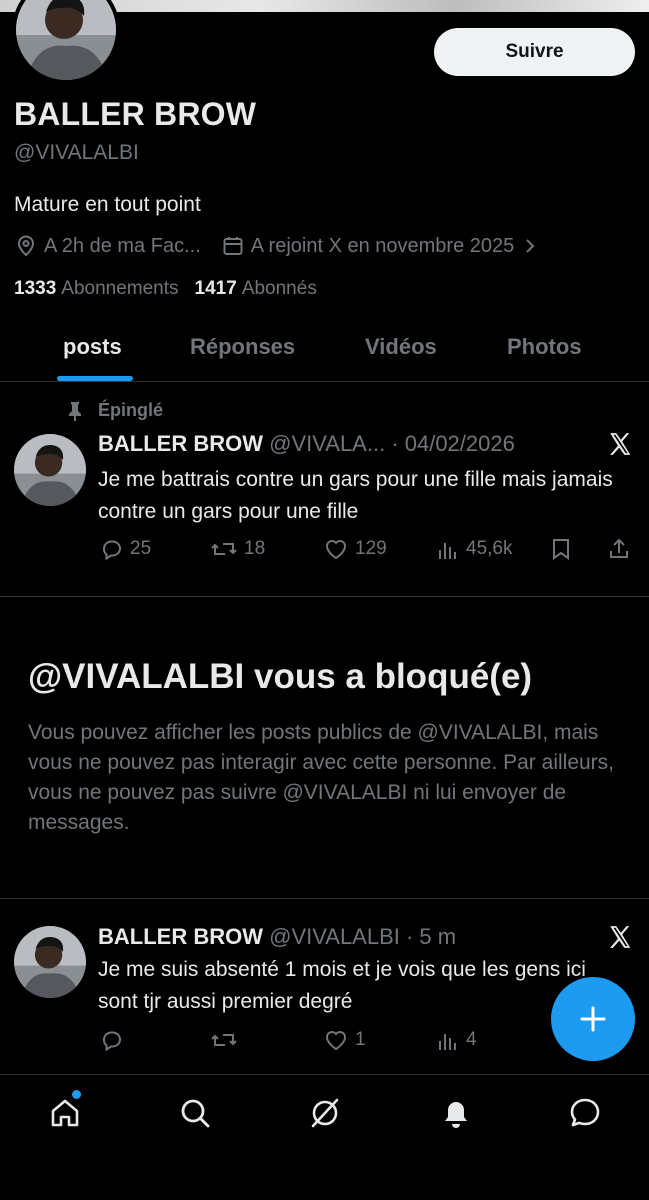  Describe the element at coordinates (242, 347) in the screenshot. I see `tab-replies: Réponses` at that location.